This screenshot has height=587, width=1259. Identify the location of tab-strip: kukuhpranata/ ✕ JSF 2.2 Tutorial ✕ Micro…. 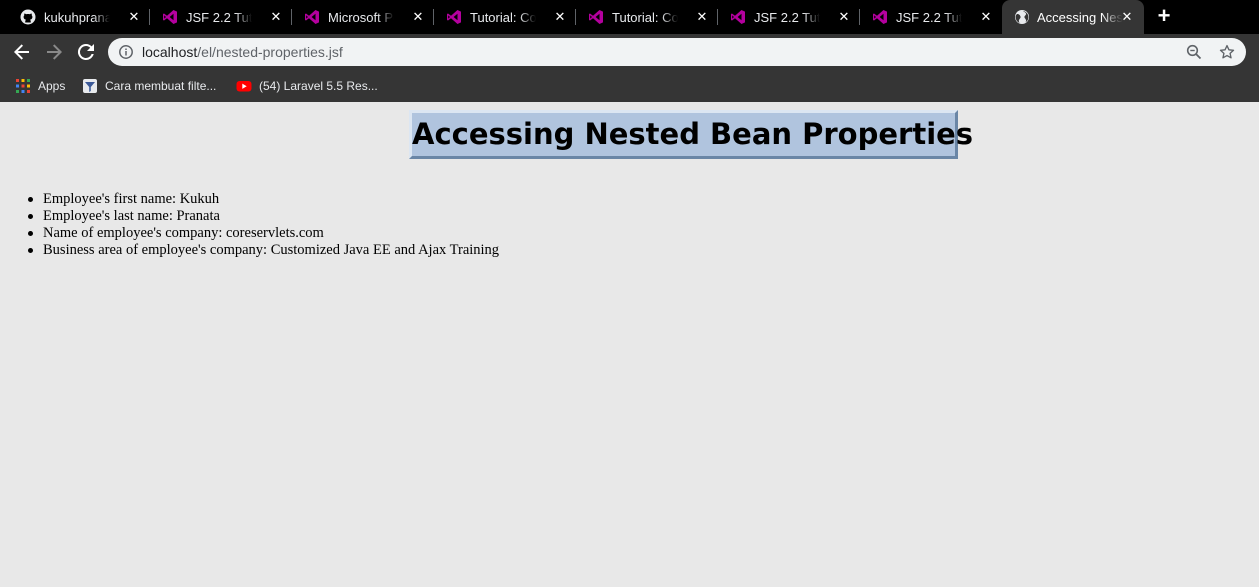
(629, 17).